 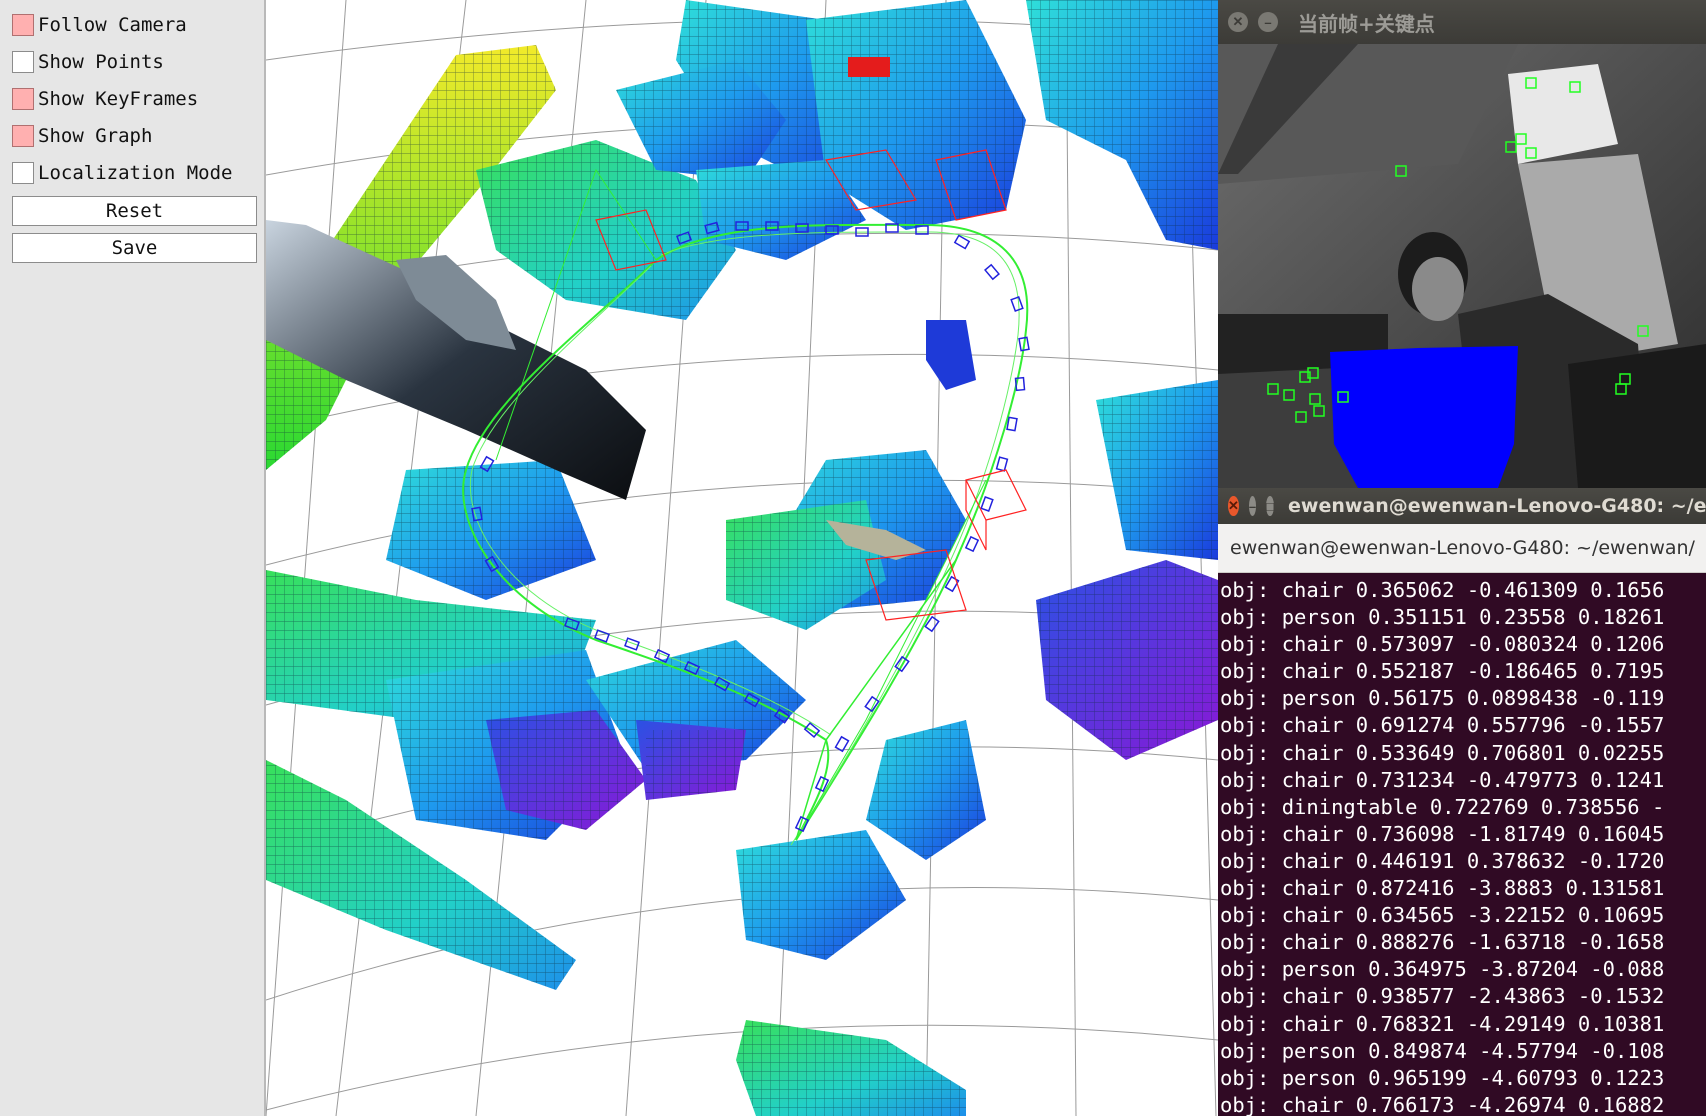 What do you see at coordinates (1366, 23) in the screenshot?
I see `window-title: 当前帧+关键点` at bounding box center [1366, 23].